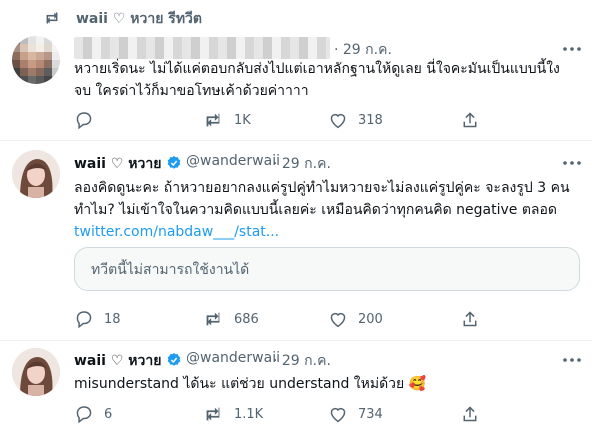  Describe the element at coordinates (242, 120) in the screenshot. I see `retweet-count: 1K` at that location.